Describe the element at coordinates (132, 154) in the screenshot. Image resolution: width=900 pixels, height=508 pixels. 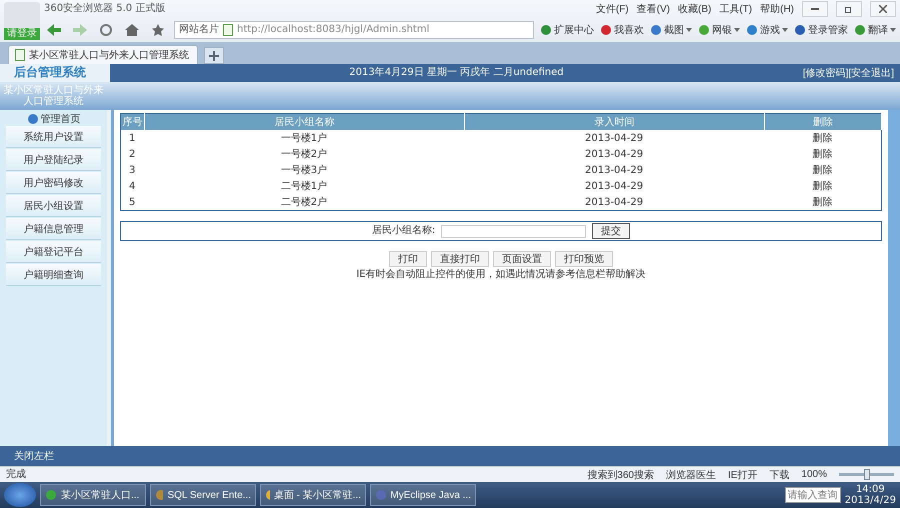
I see `table-cell: 2` at that location.